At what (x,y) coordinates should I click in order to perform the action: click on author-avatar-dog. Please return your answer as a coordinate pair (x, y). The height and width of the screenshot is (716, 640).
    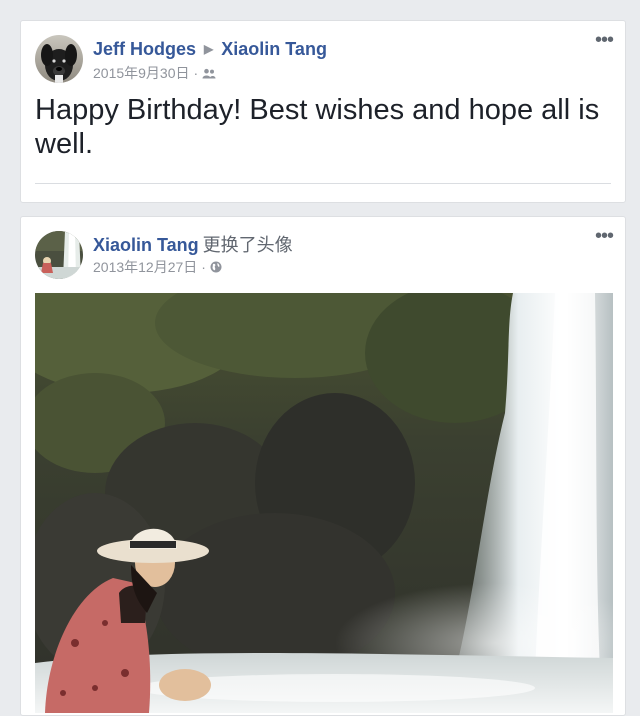
    Looking at the image, I should click on (59, 59).